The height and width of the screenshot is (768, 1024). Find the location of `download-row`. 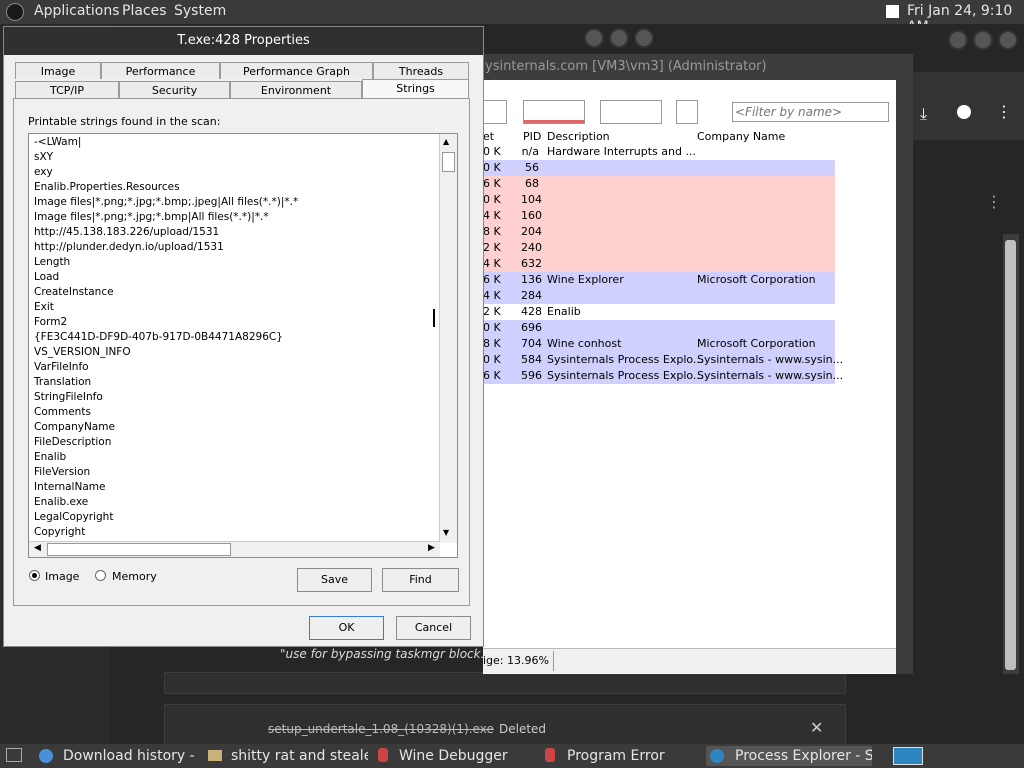

download-row is located at coordinates (505, 683).